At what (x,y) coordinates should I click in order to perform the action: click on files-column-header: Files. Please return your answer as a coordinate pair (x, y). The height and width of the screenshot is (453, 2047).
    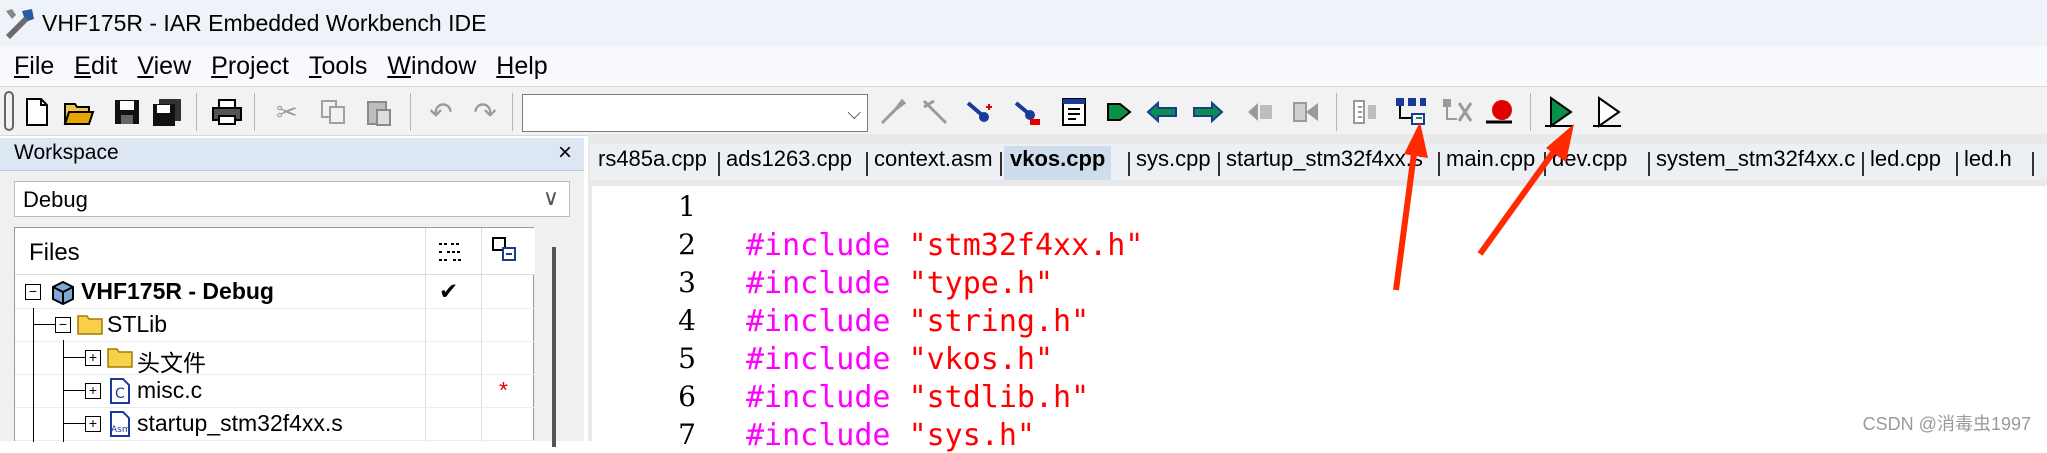
    Looking at the image, I should click on (54, 252).